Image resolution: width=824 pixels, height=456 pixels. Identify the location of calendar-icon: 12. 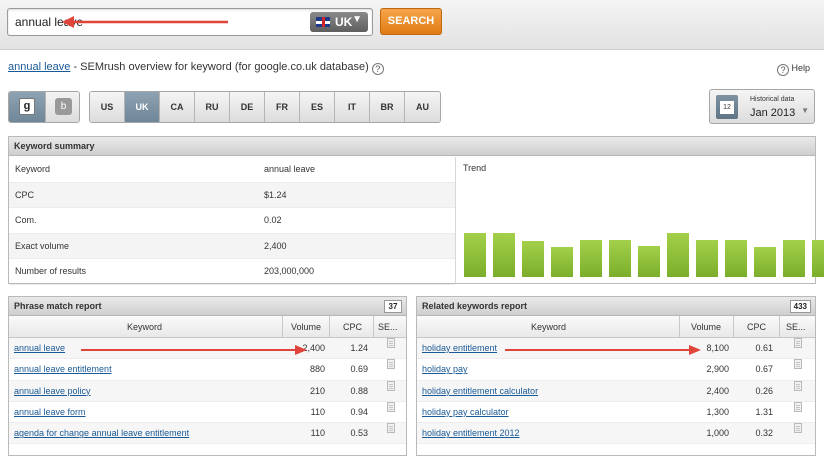
(727, 107).